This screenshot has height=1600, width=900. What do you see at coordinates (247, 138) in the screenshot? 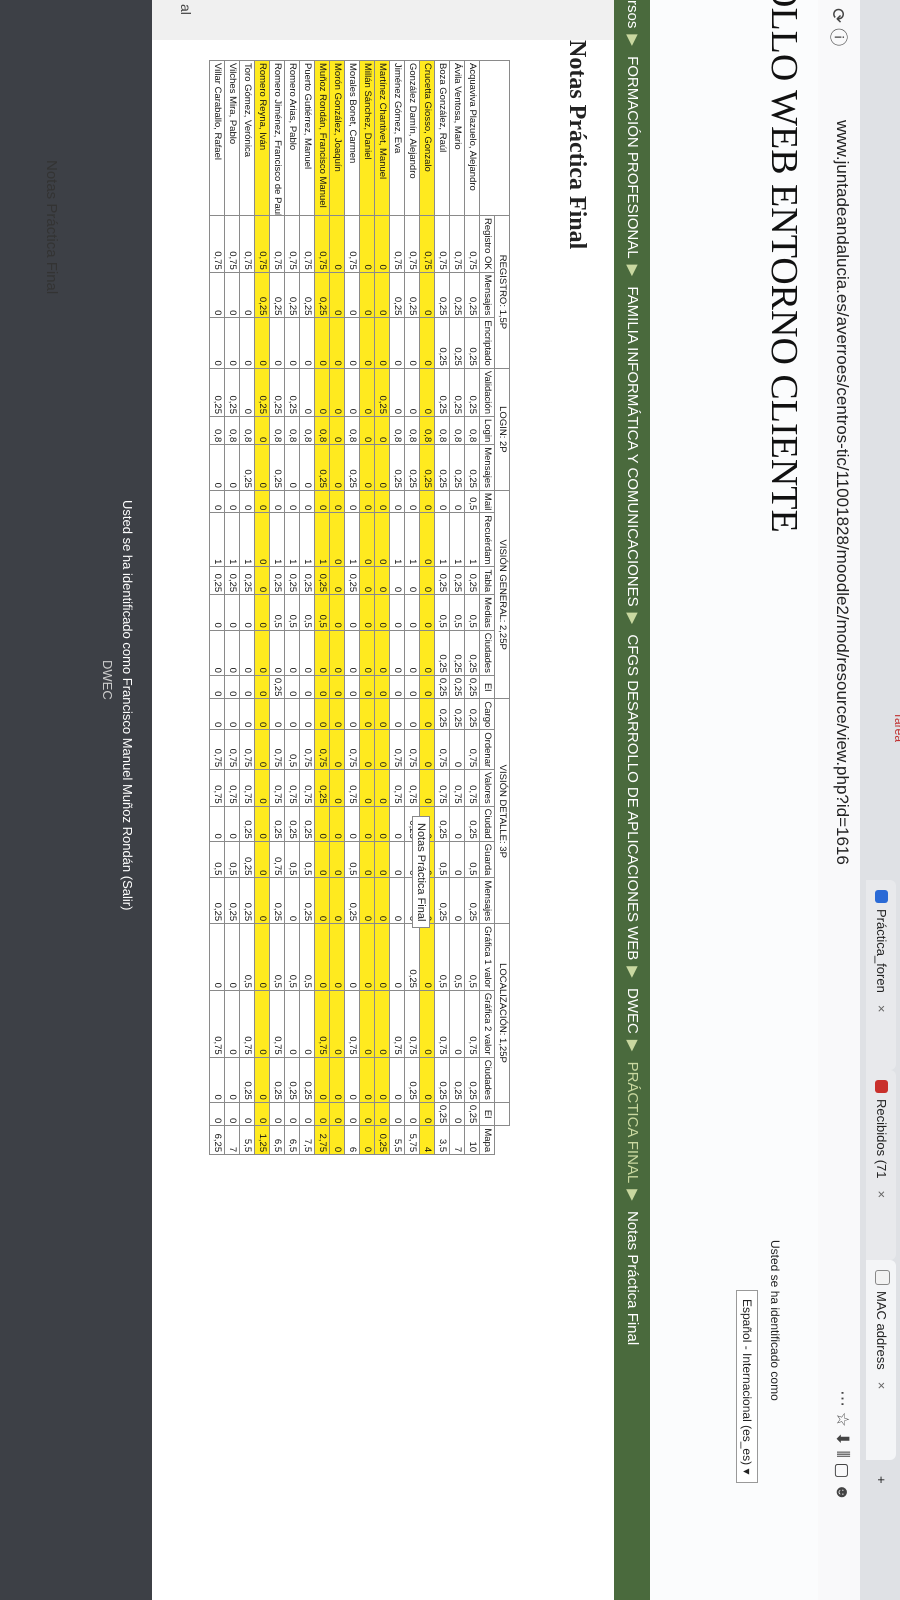
I see `student-name: Toro Gómez, Verónica` at bounding box center [247, 138].